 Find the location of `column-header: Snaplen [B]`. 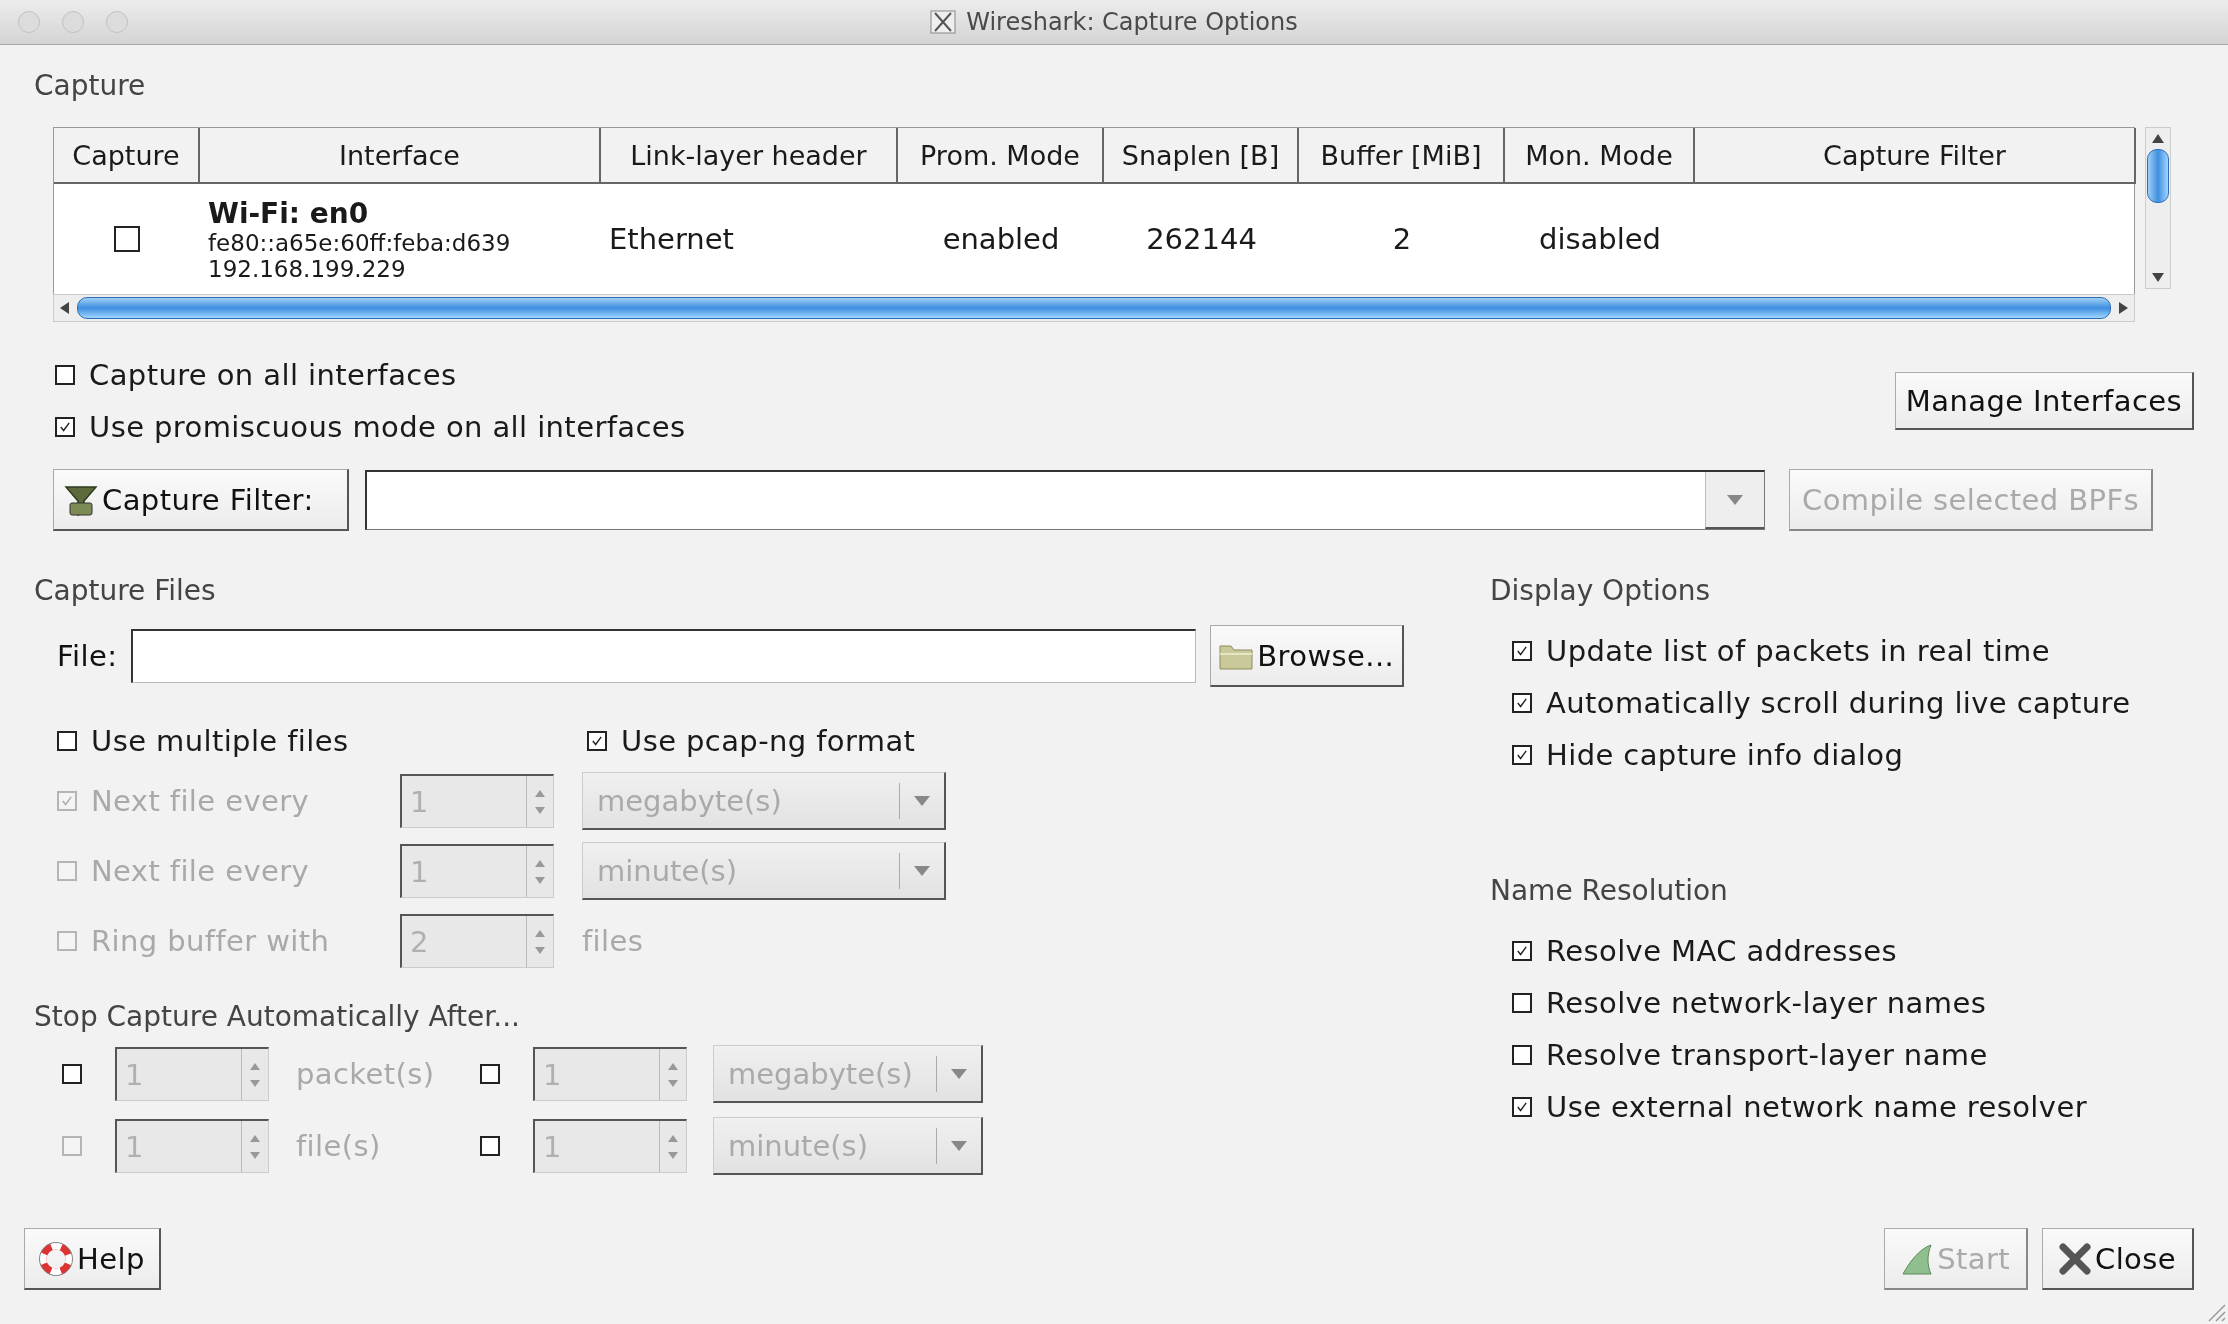

column-header: Snaplen [B] is located at coordinates (1201, 156).